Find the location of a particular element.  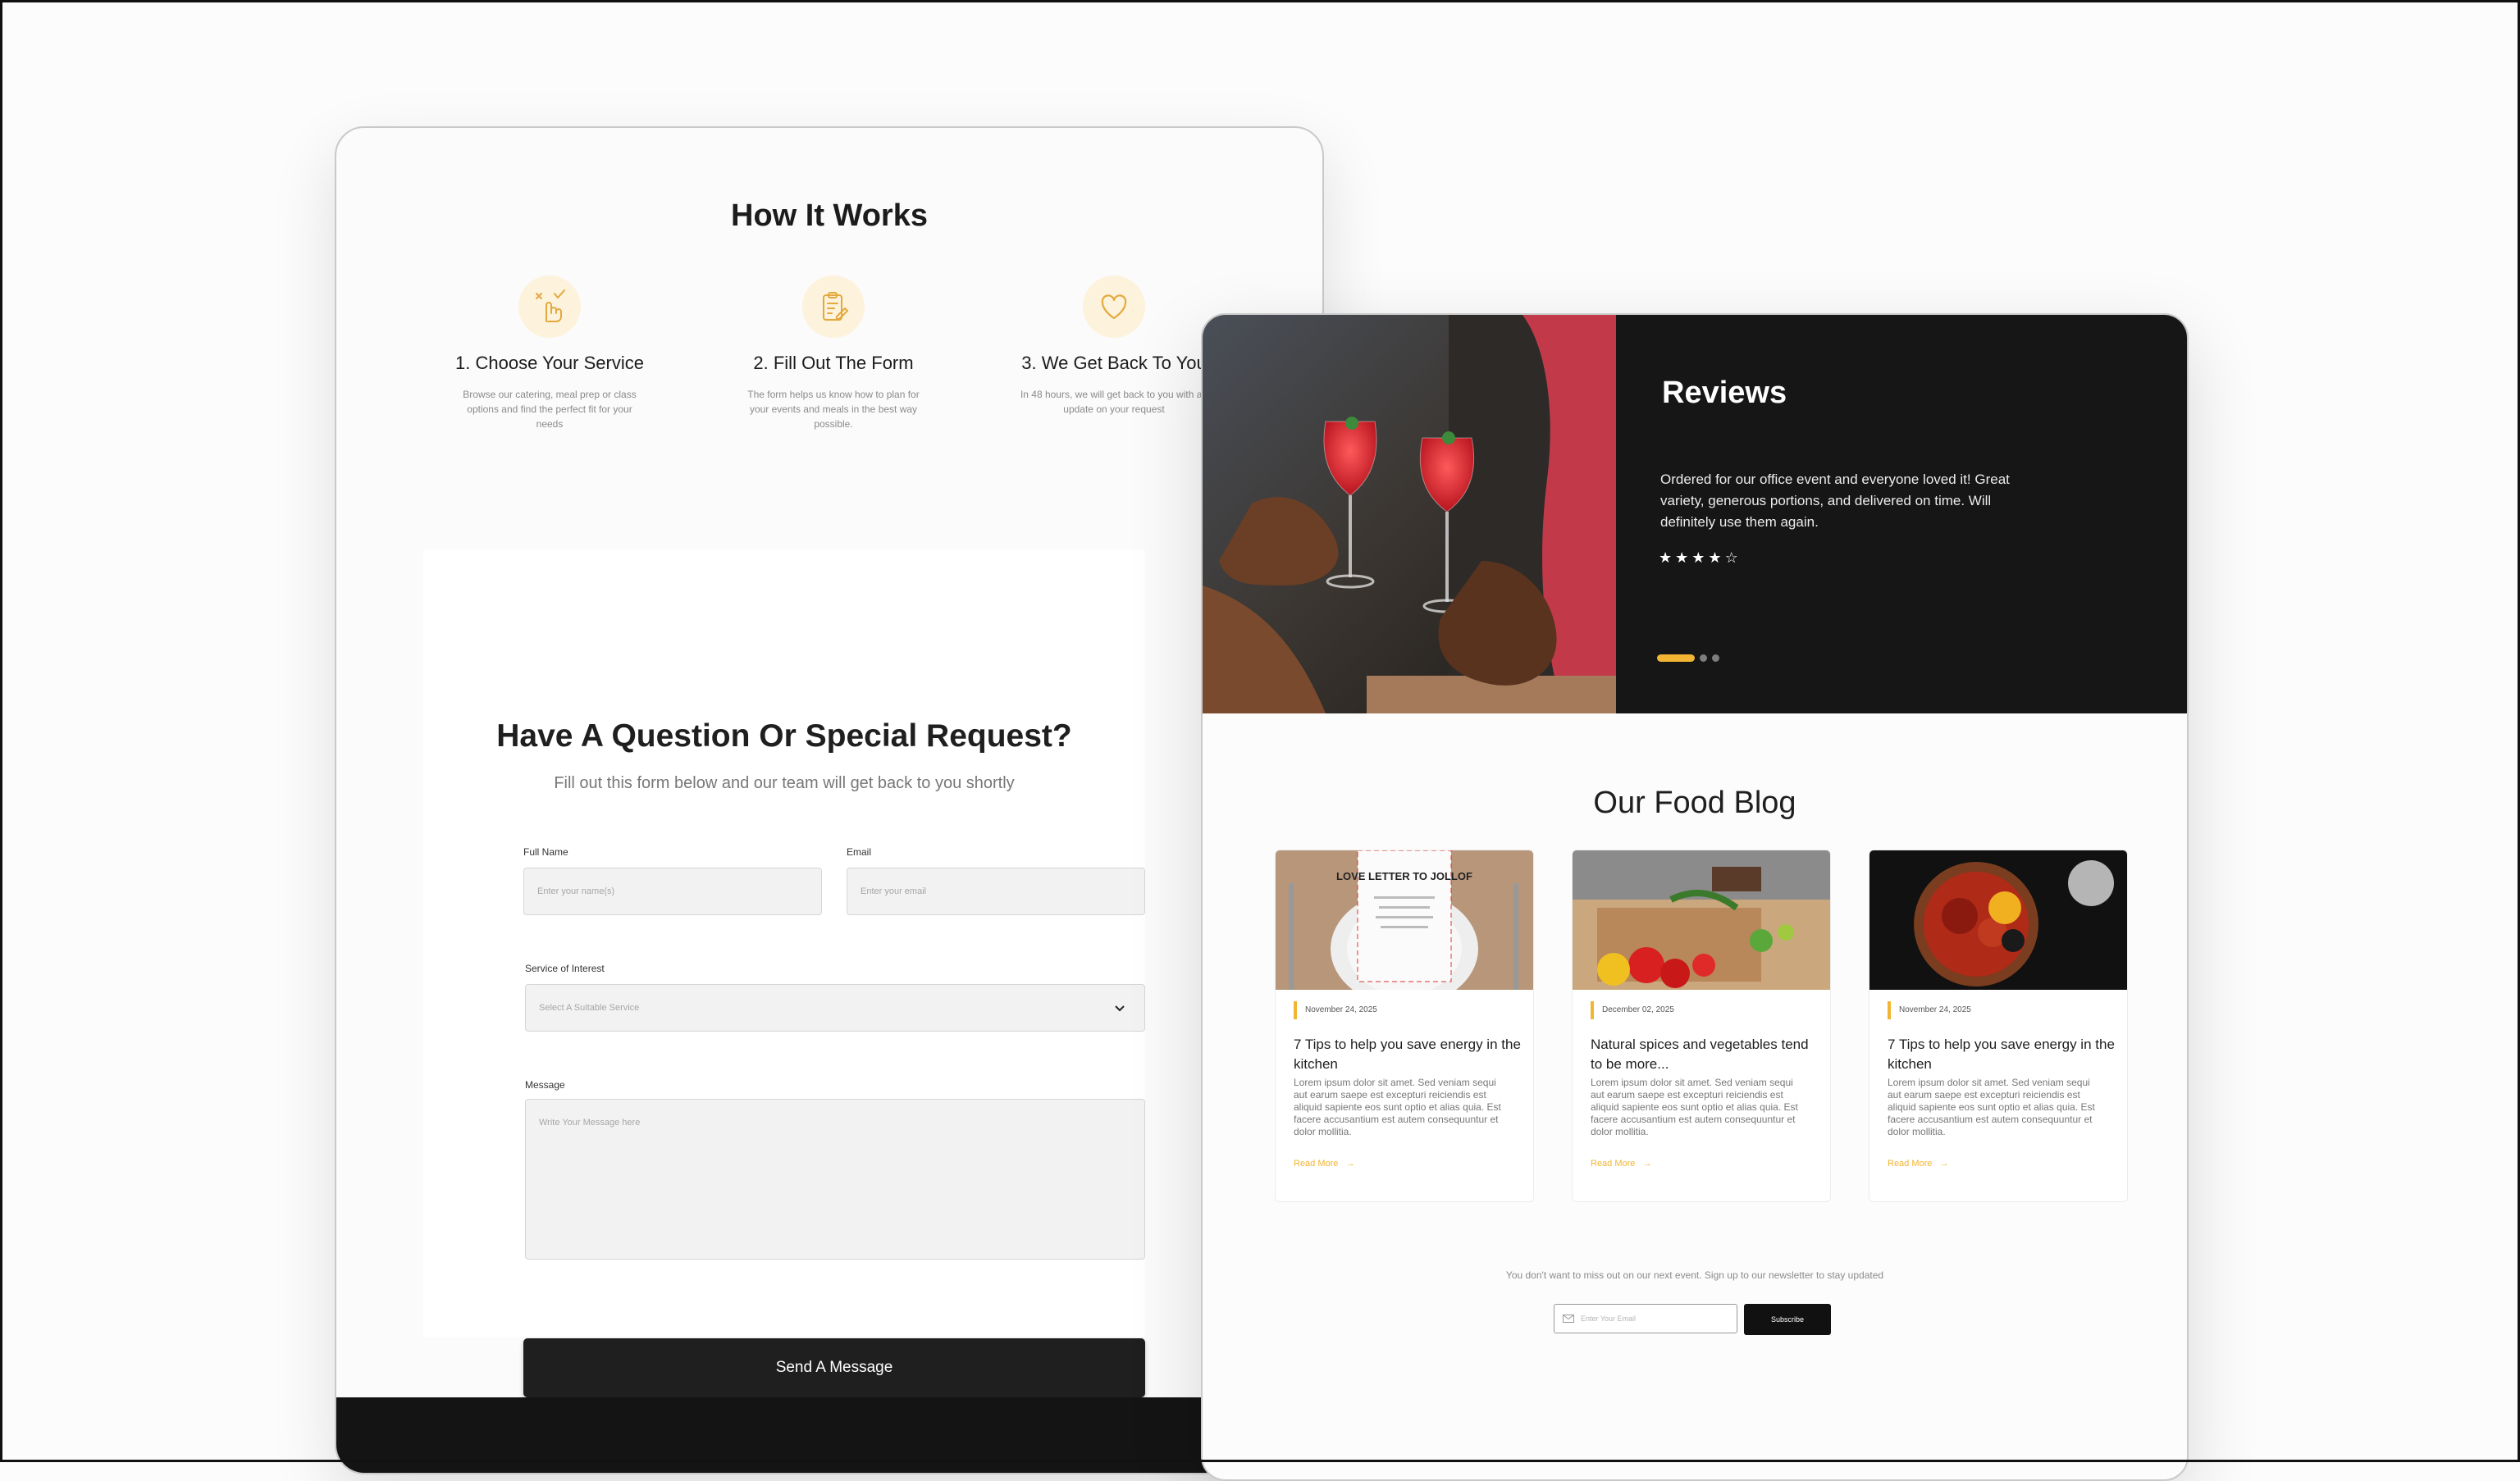

form-title: Have A Question Or Special Request? is located at coordinates (784, 736).